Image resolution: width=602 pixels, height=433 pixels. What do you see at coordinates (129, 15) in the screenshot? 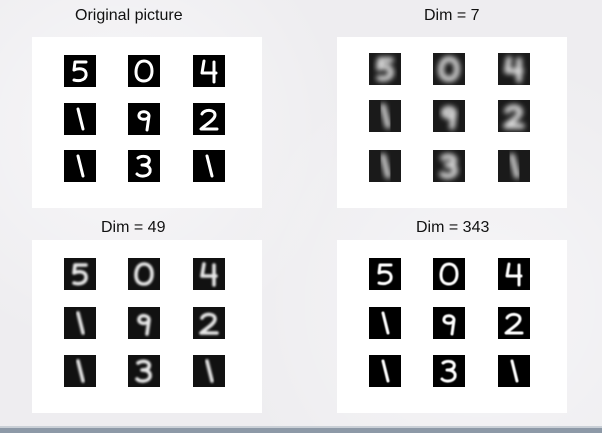
I see `caption-original: Original picture` at bounding box center [129, 15].